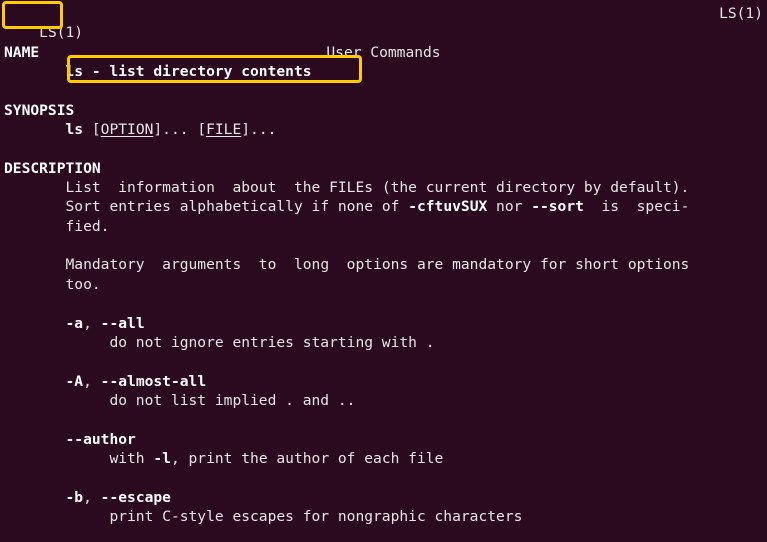  What do you see at coordinates (52, 168) in the screenshot?
I see `description-heading-label: DESCRIPTION` at bounding box center [52, 168].